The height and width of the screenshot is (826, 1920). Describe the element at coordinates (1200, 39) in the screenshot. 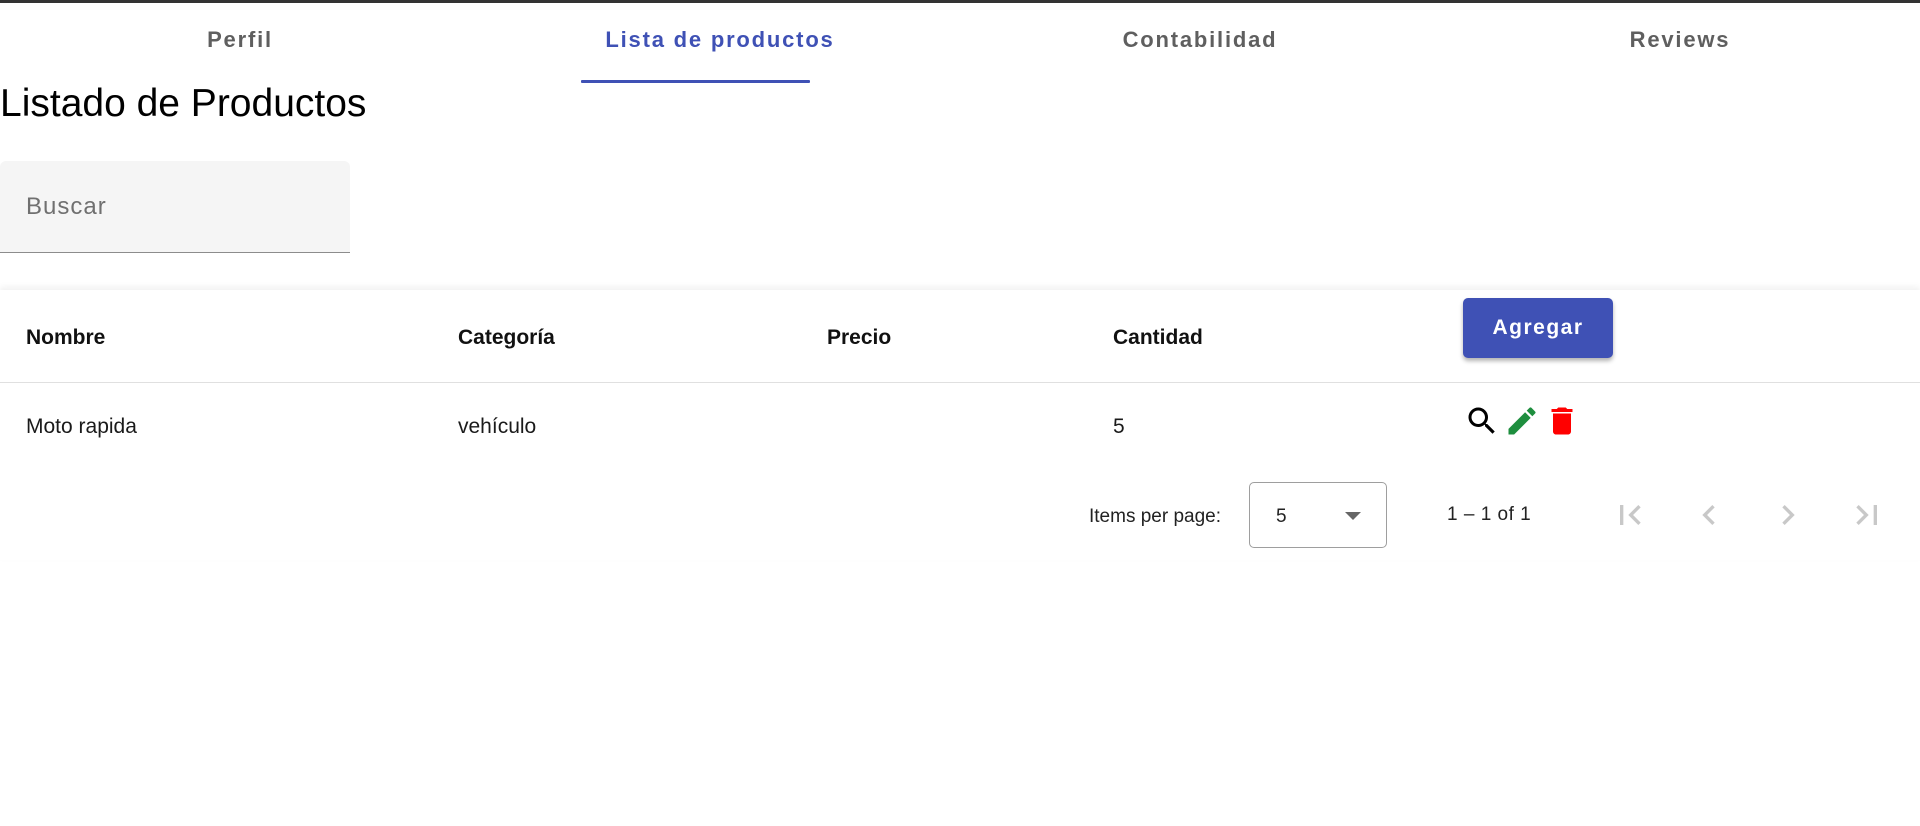

I see `tab-label: Contabilidad` at that location.